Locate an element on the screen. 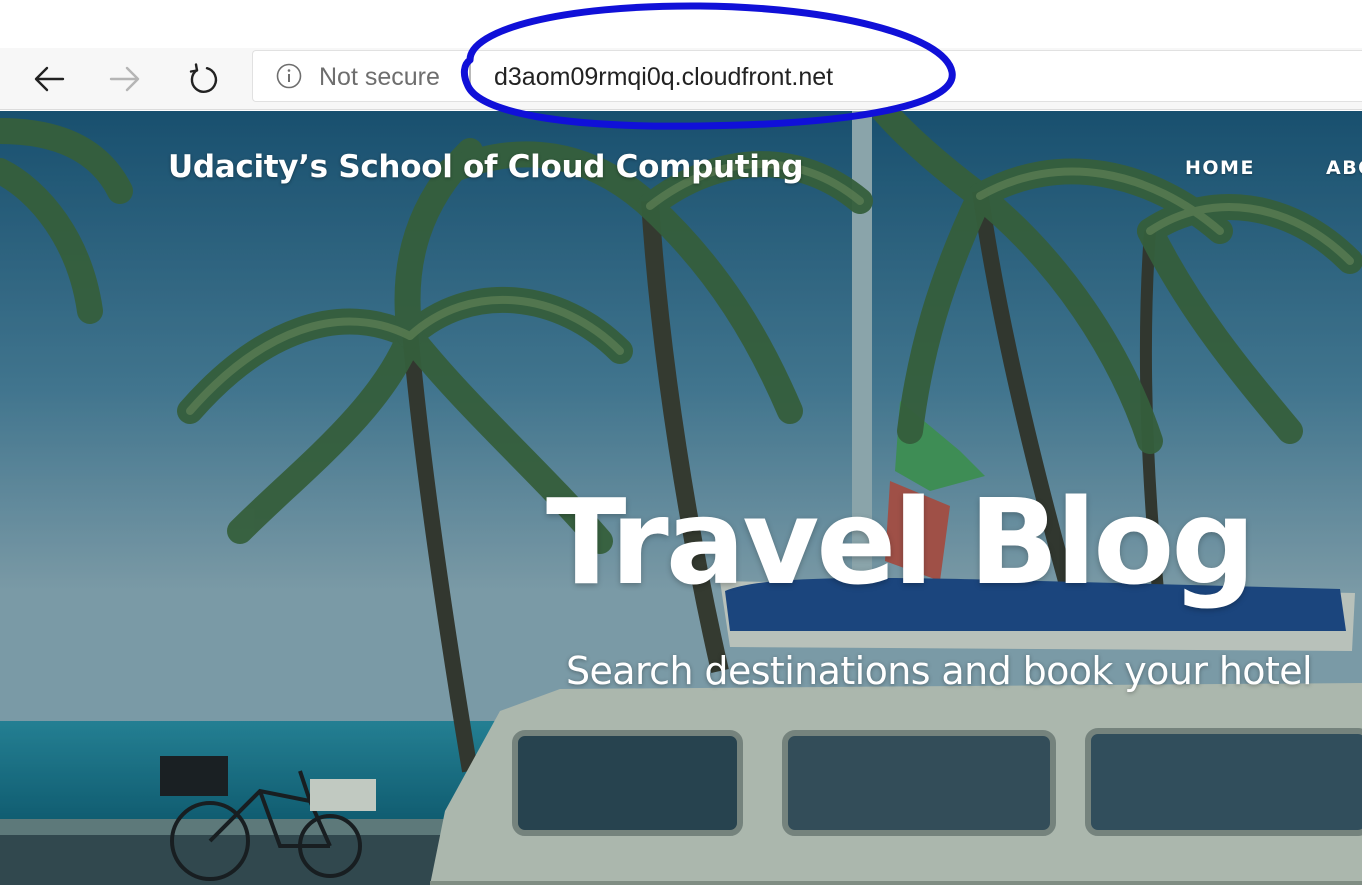  arrow-left-icon is located at coordinates (49, 79).